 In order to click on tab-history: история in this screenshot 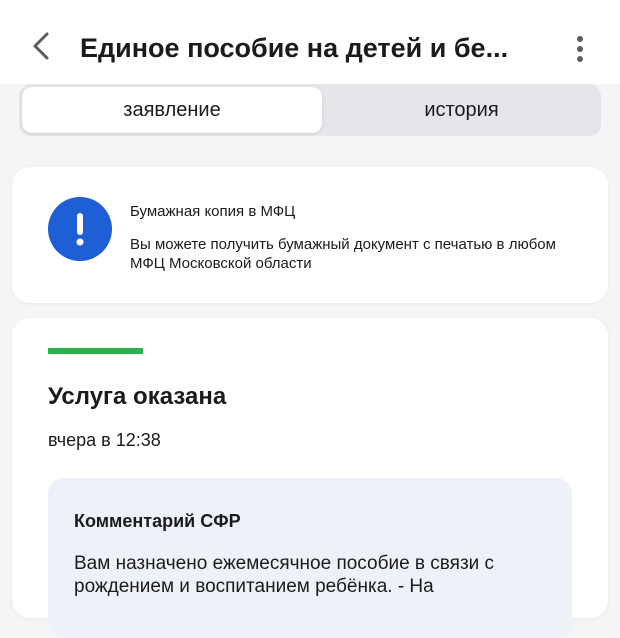, I will do `click(461, 110)`.